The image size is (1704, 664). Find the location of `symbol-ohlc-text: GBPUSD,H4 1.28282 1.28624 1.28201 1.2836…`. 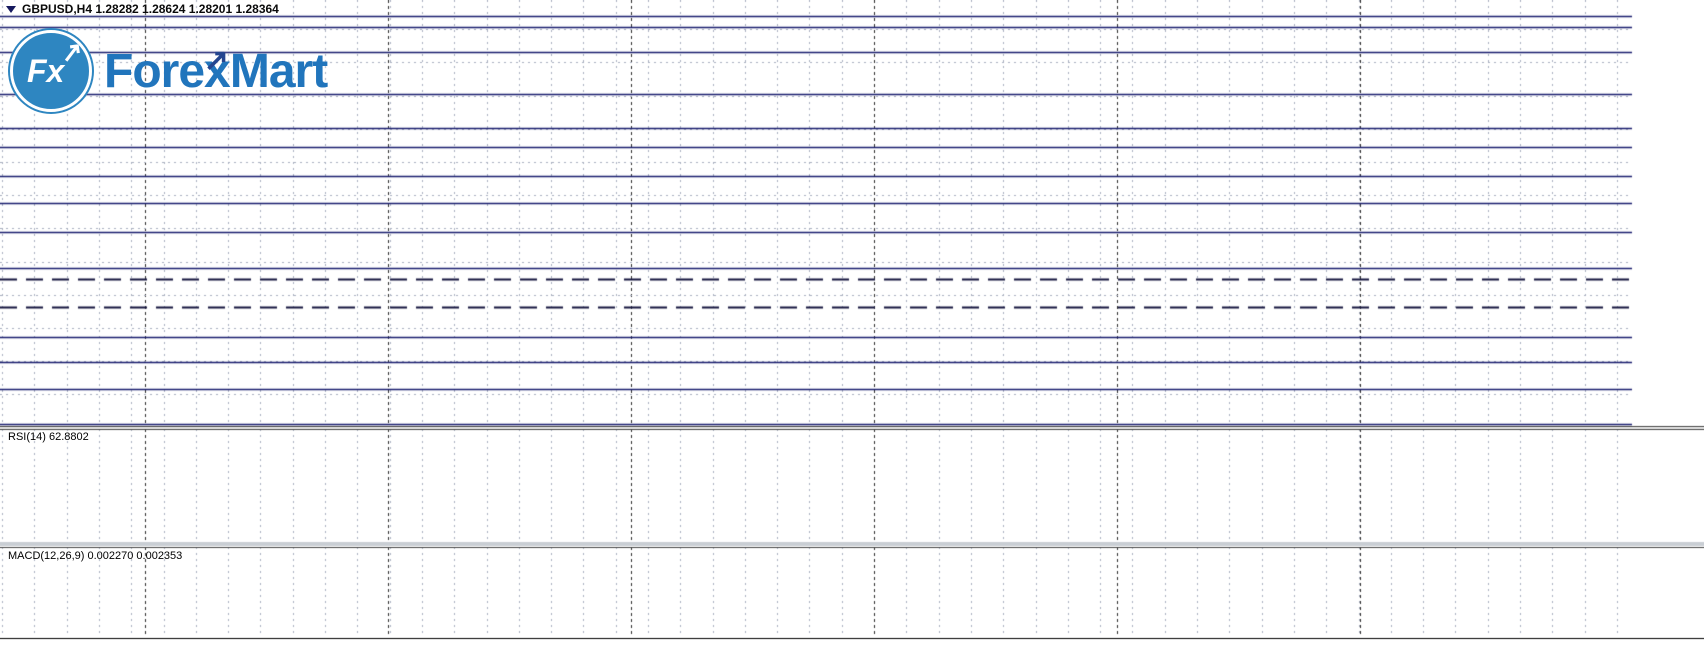

symbol-ohlc-text: GBPUSD,H4 1.28282 1.28624 1.28201 1.2836… is located at coordinates (150, 9).